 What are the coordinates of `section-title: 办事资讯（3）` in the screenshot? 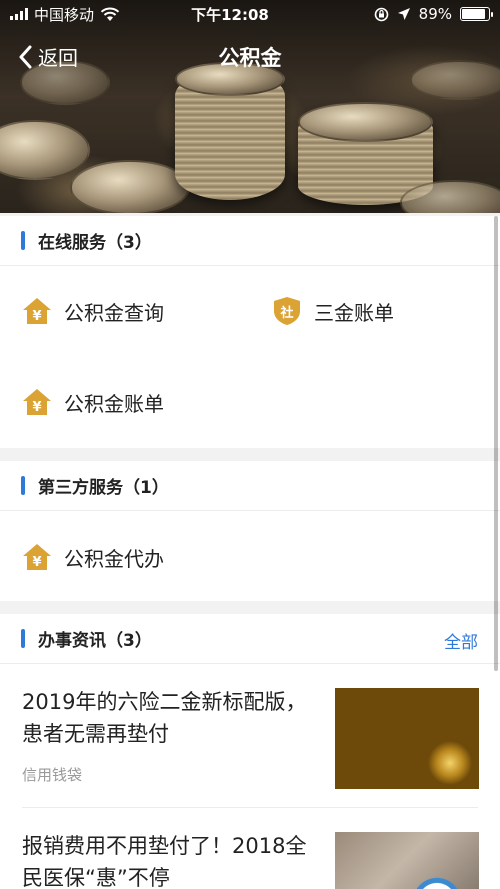 It's located at (95, 641).